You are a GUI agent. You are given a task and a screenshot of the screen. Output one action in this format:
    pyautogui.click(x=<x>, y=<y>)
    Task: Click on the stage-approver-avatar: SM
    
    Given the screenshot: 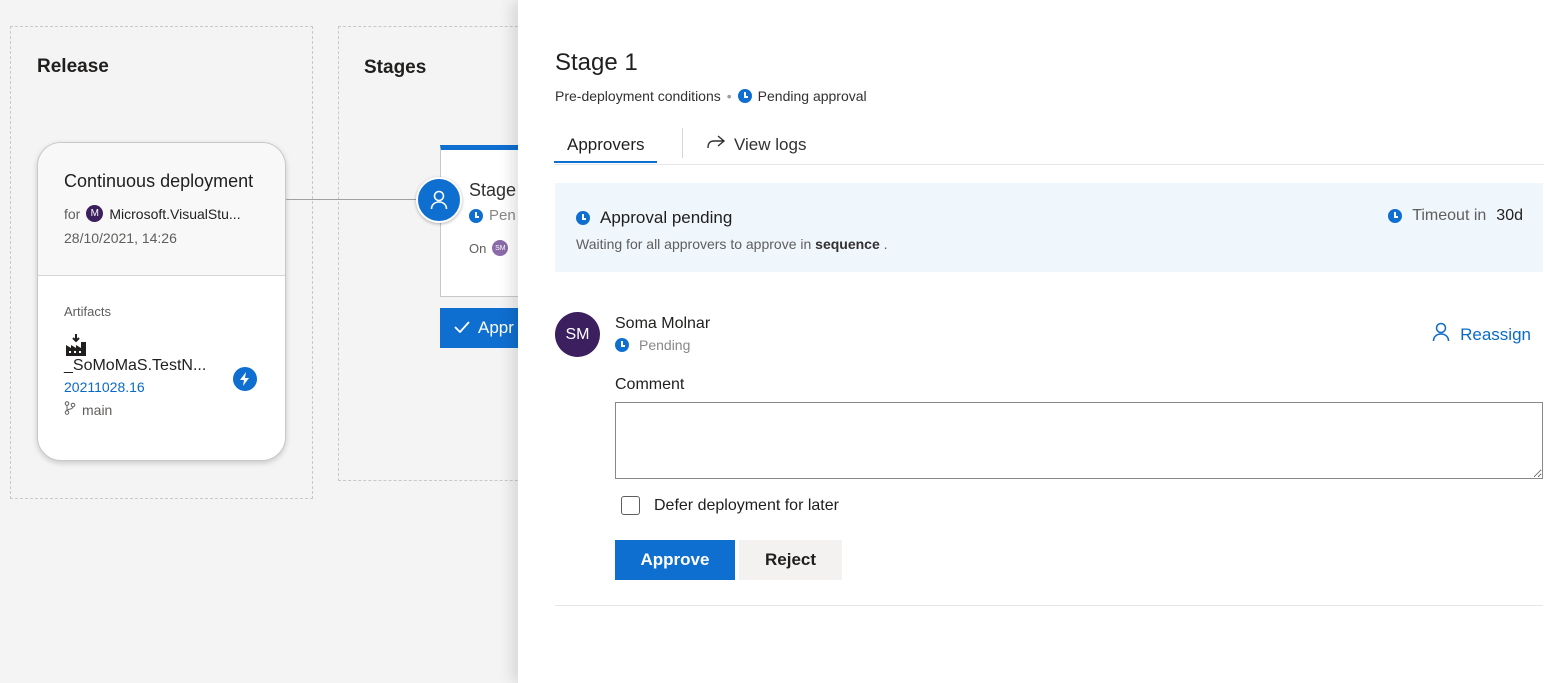 What is the action you would take?
    pyautogui.click(x=500, y=248)
    